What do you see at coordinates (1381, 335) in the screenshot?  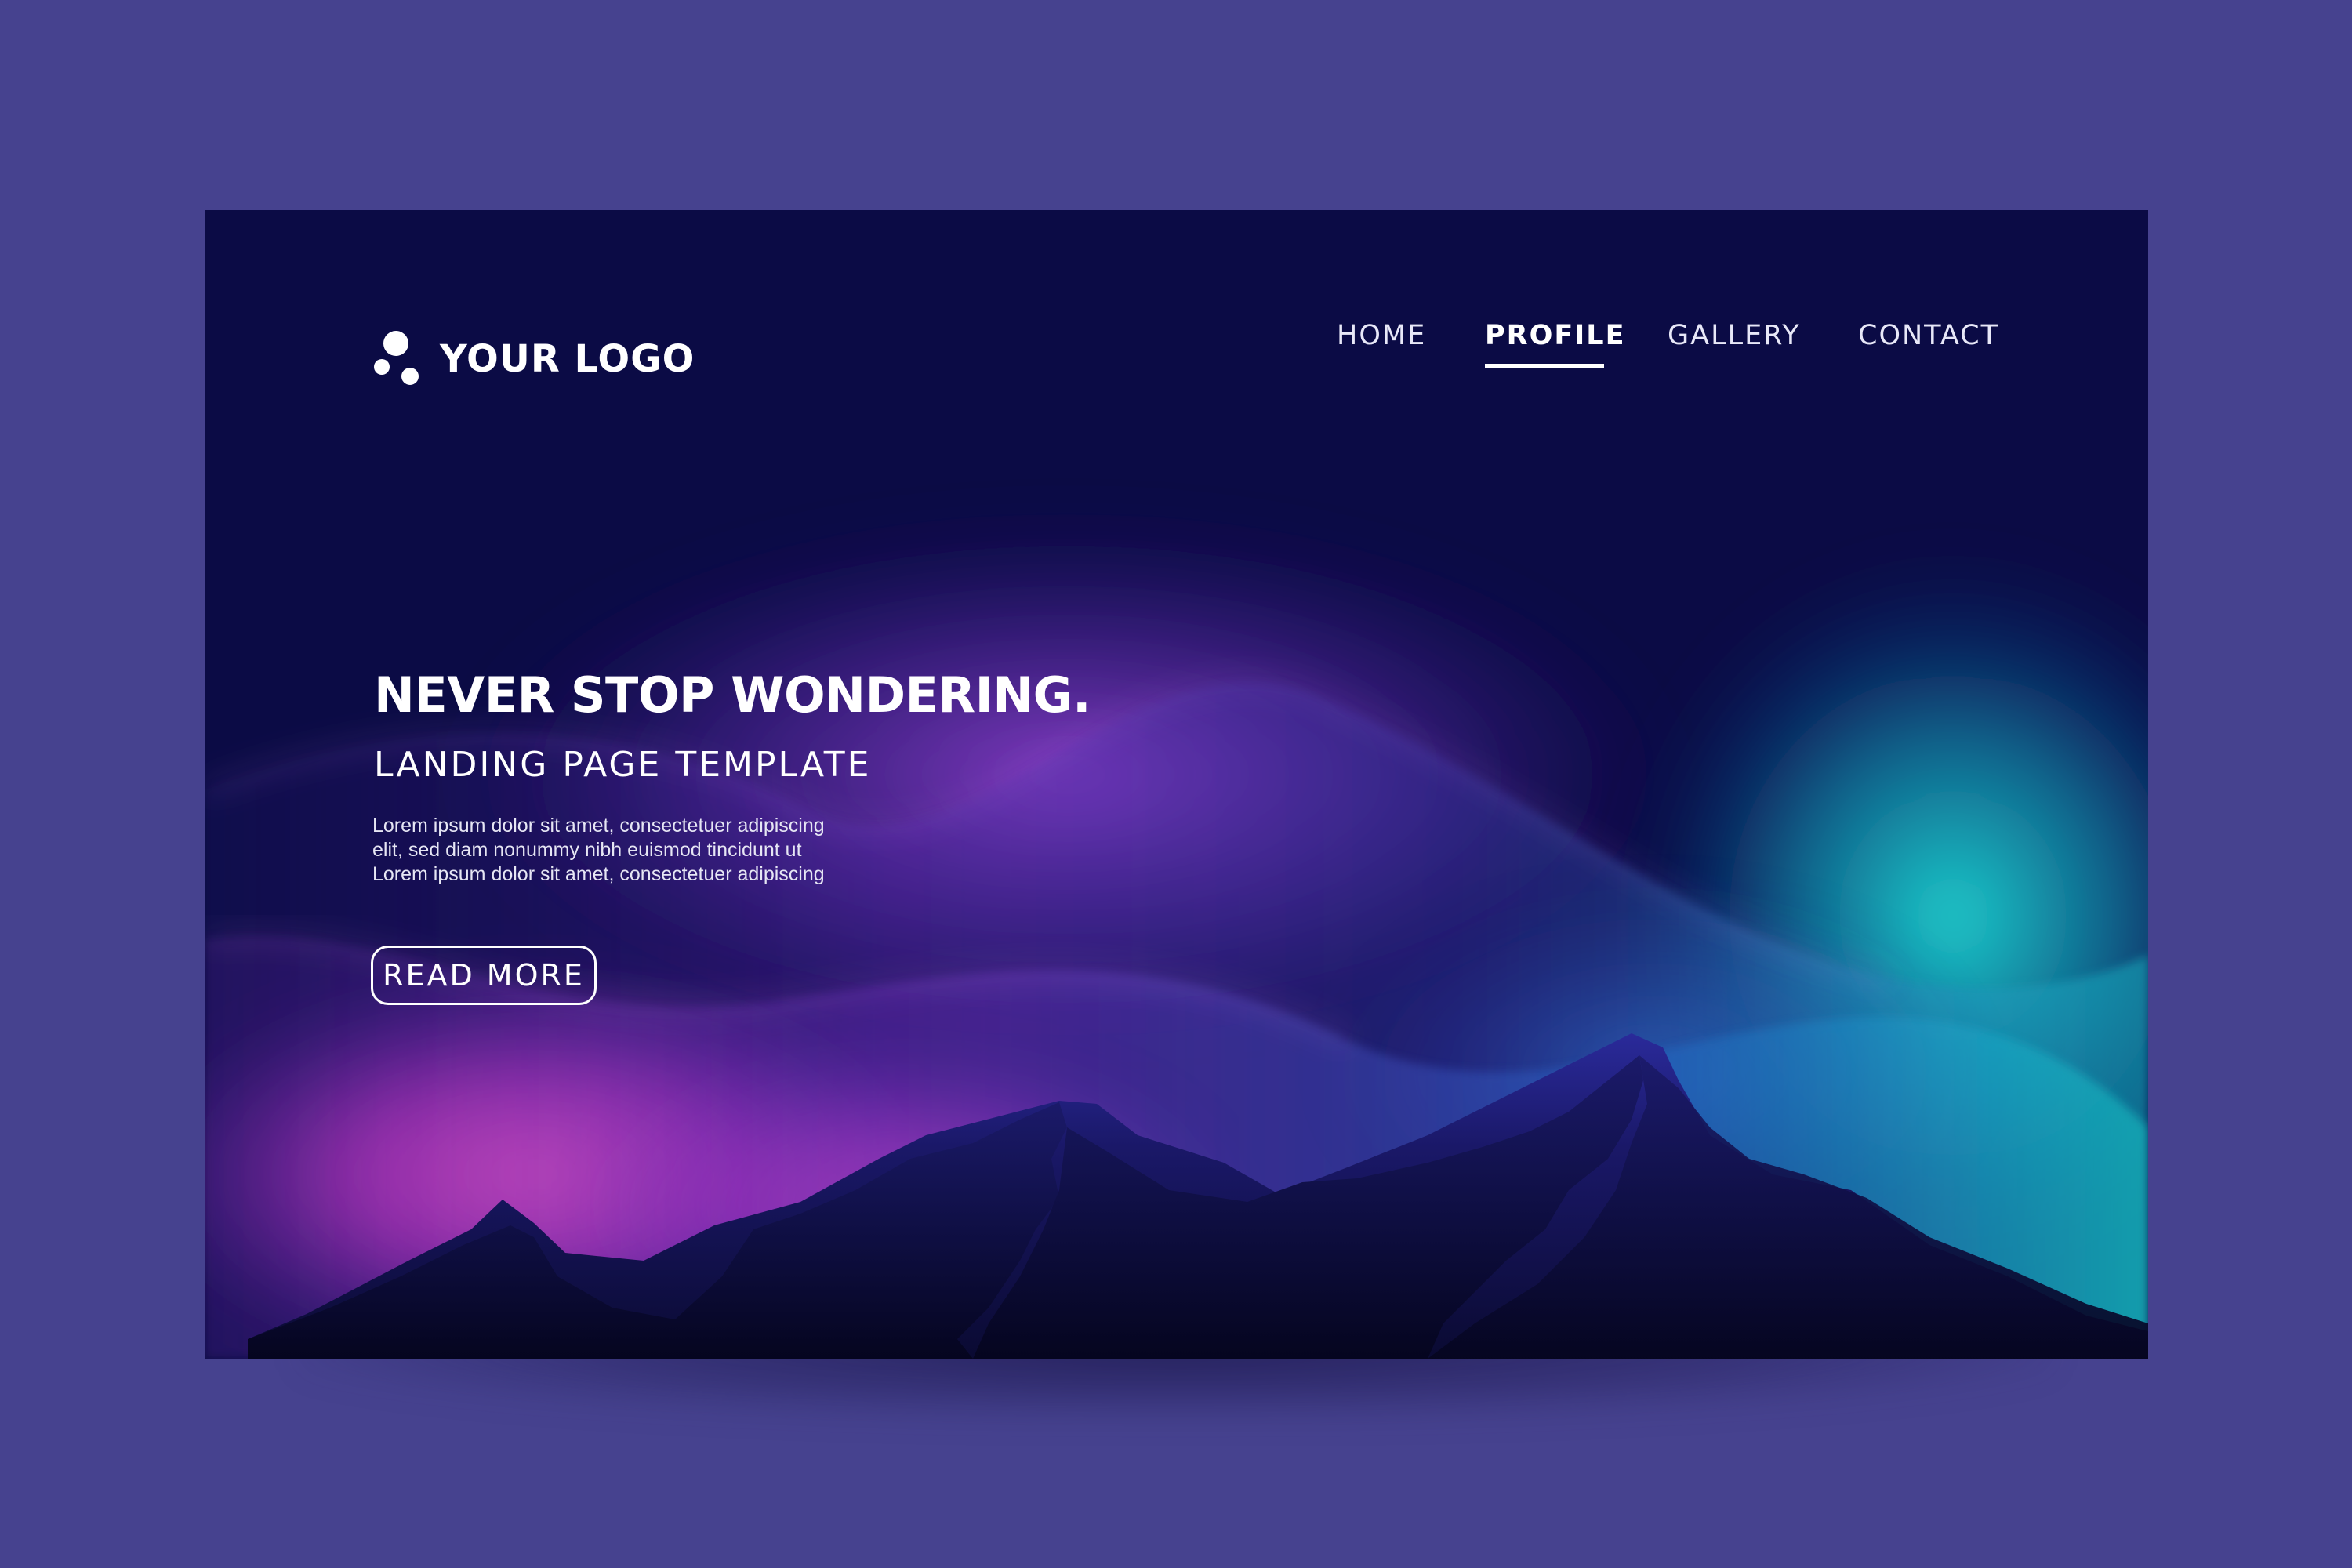 I see `nav-item-home: HOME` at bounding box center [1381, 335].